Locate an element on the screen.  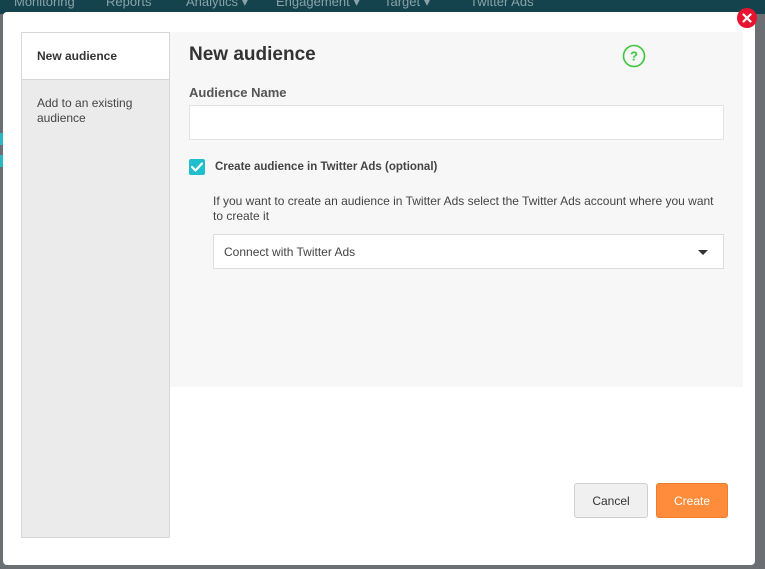
tab-add-to-existing-audience: Add to an existing audience is located at coordinates (95, 103).